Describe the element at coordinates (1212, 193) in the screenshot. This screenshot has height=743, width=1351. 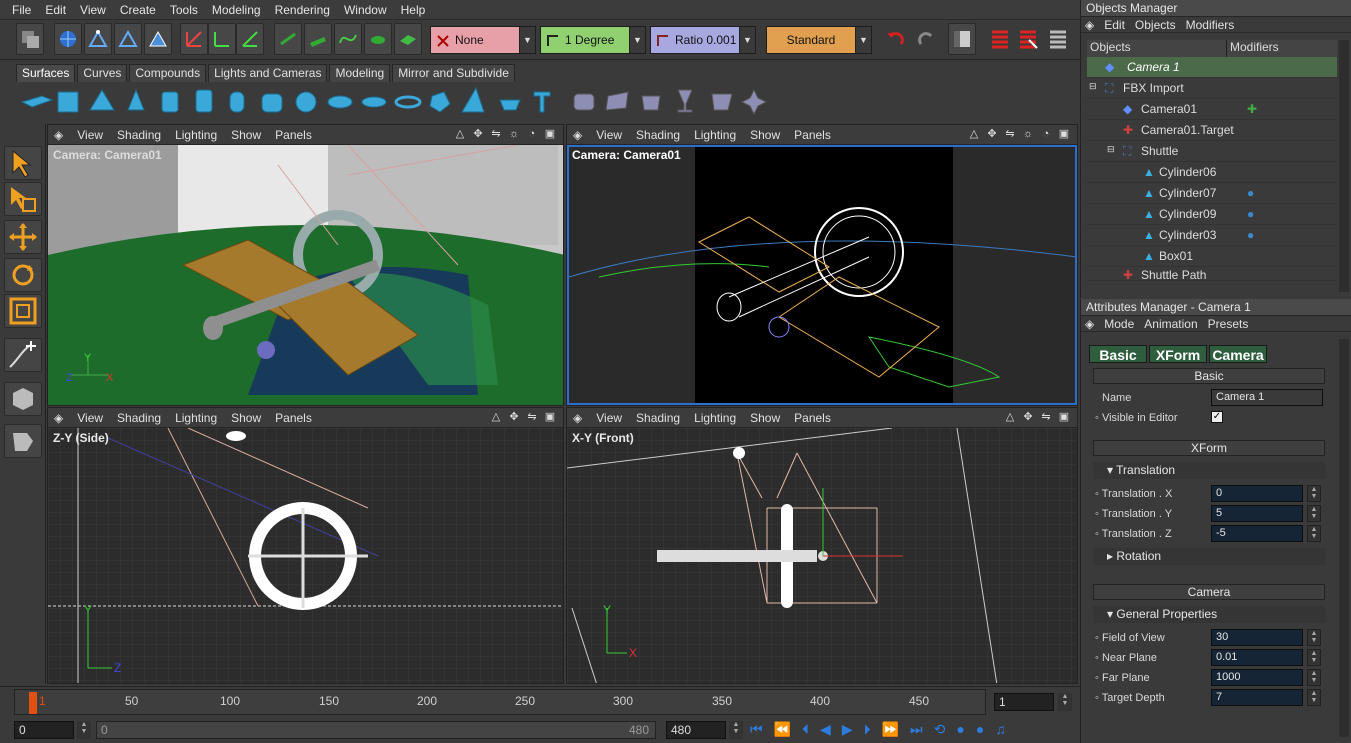
I see `tree-row-cylinder07: ▲ Cylinder07 ●` at that location.